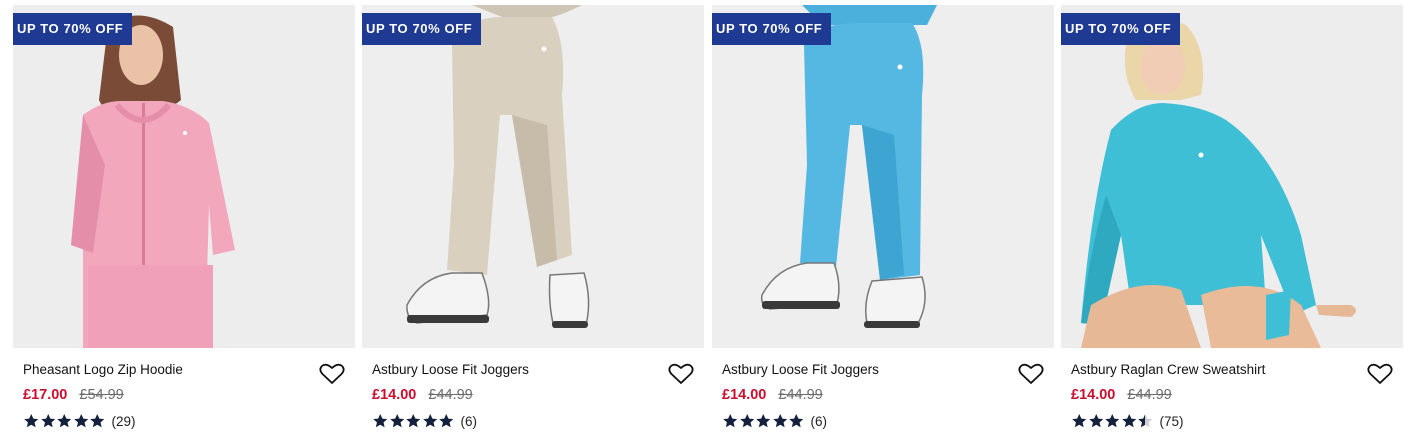  What do you see at coordinates (189, 370) in the screenshot?
I see `product-name: Pheasant Logo Zip Hoodie` at bounding box center [189, 370].